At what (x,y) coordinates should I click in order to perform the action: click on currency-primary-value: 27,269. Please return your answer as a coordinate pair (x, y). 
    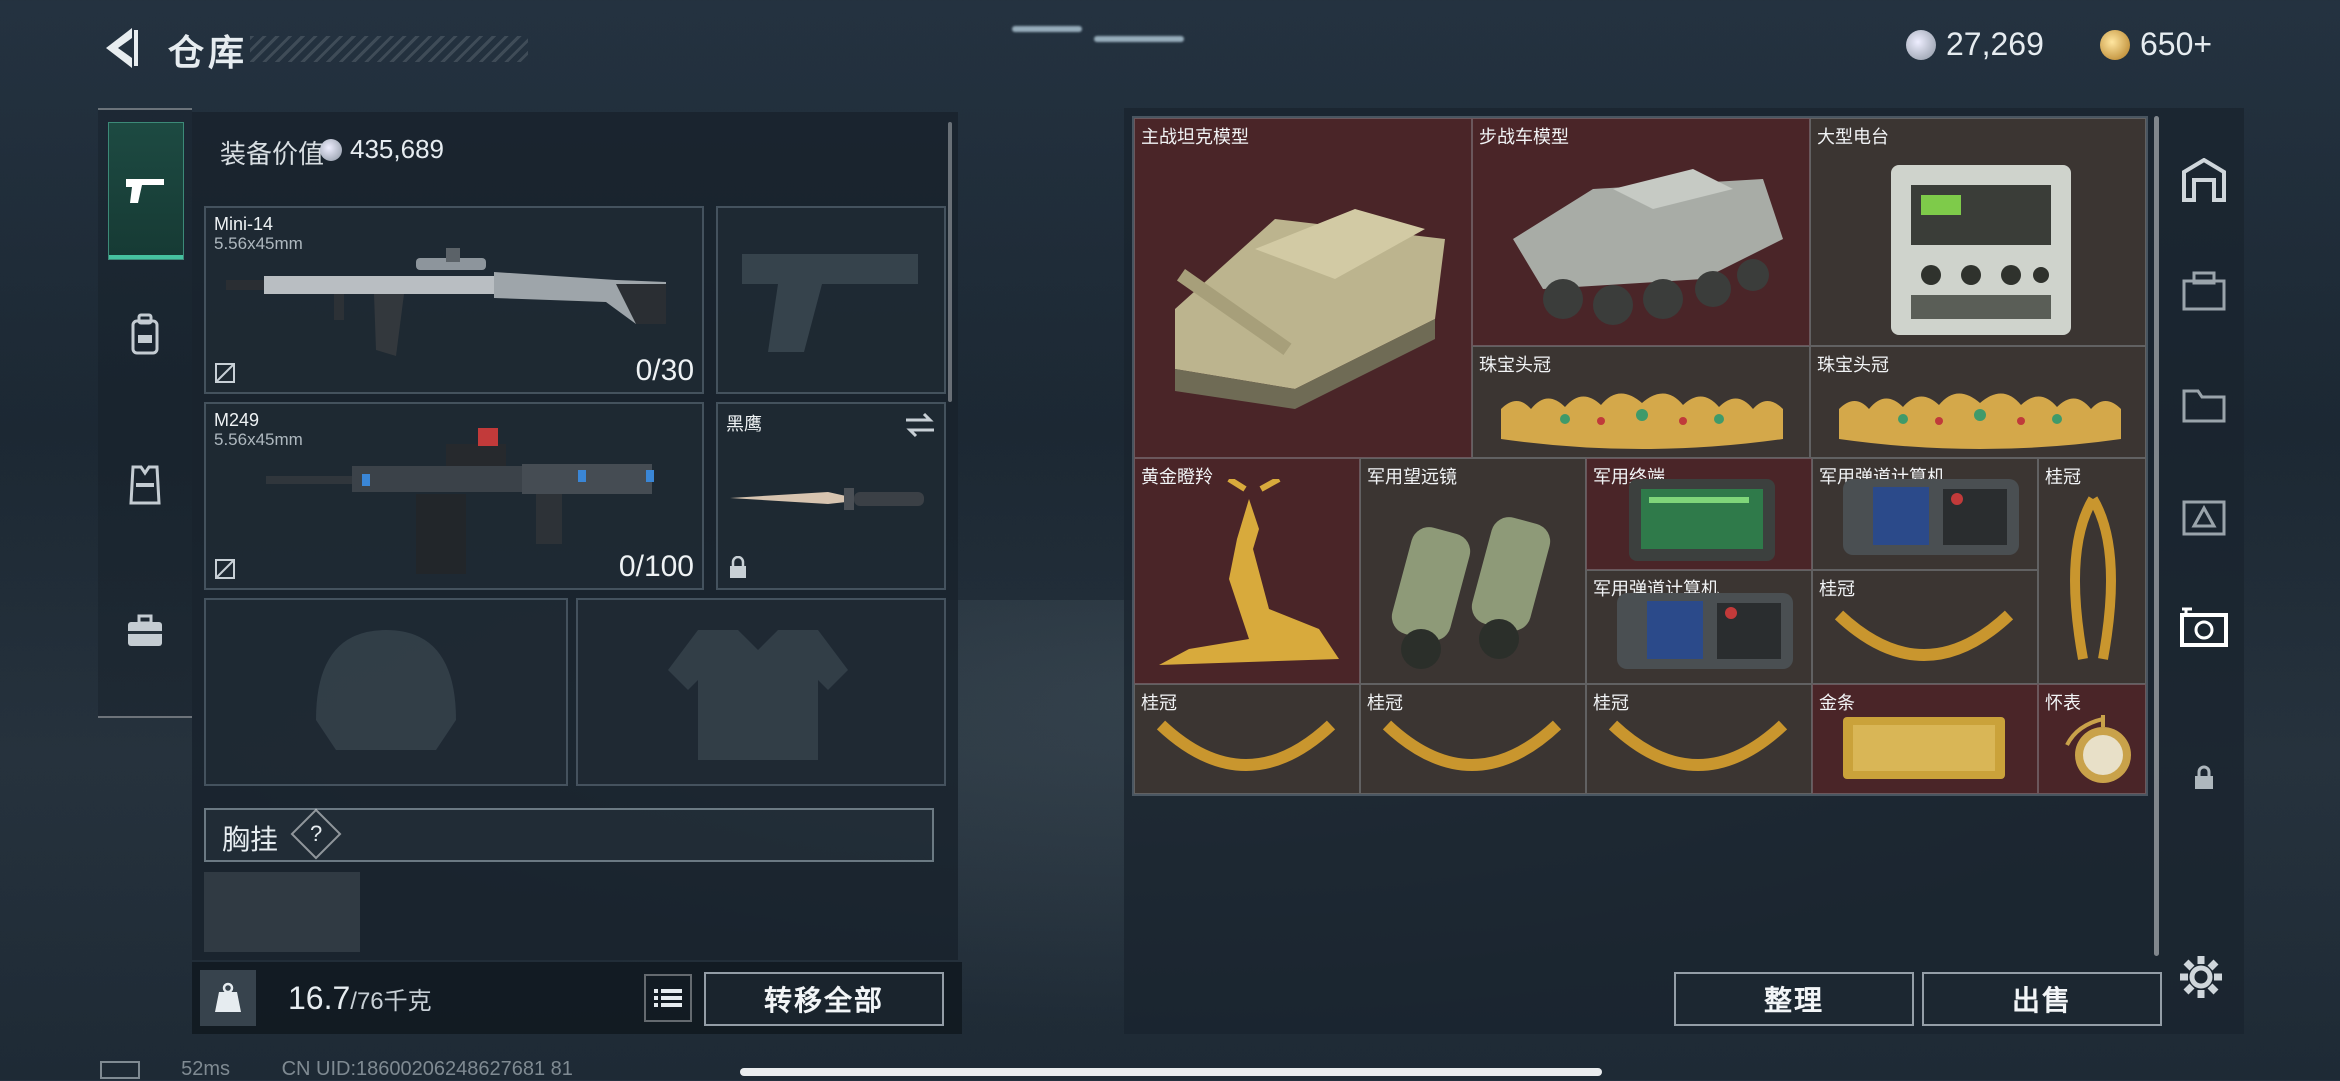
    Looking at the image, I should click on (1995, 44).